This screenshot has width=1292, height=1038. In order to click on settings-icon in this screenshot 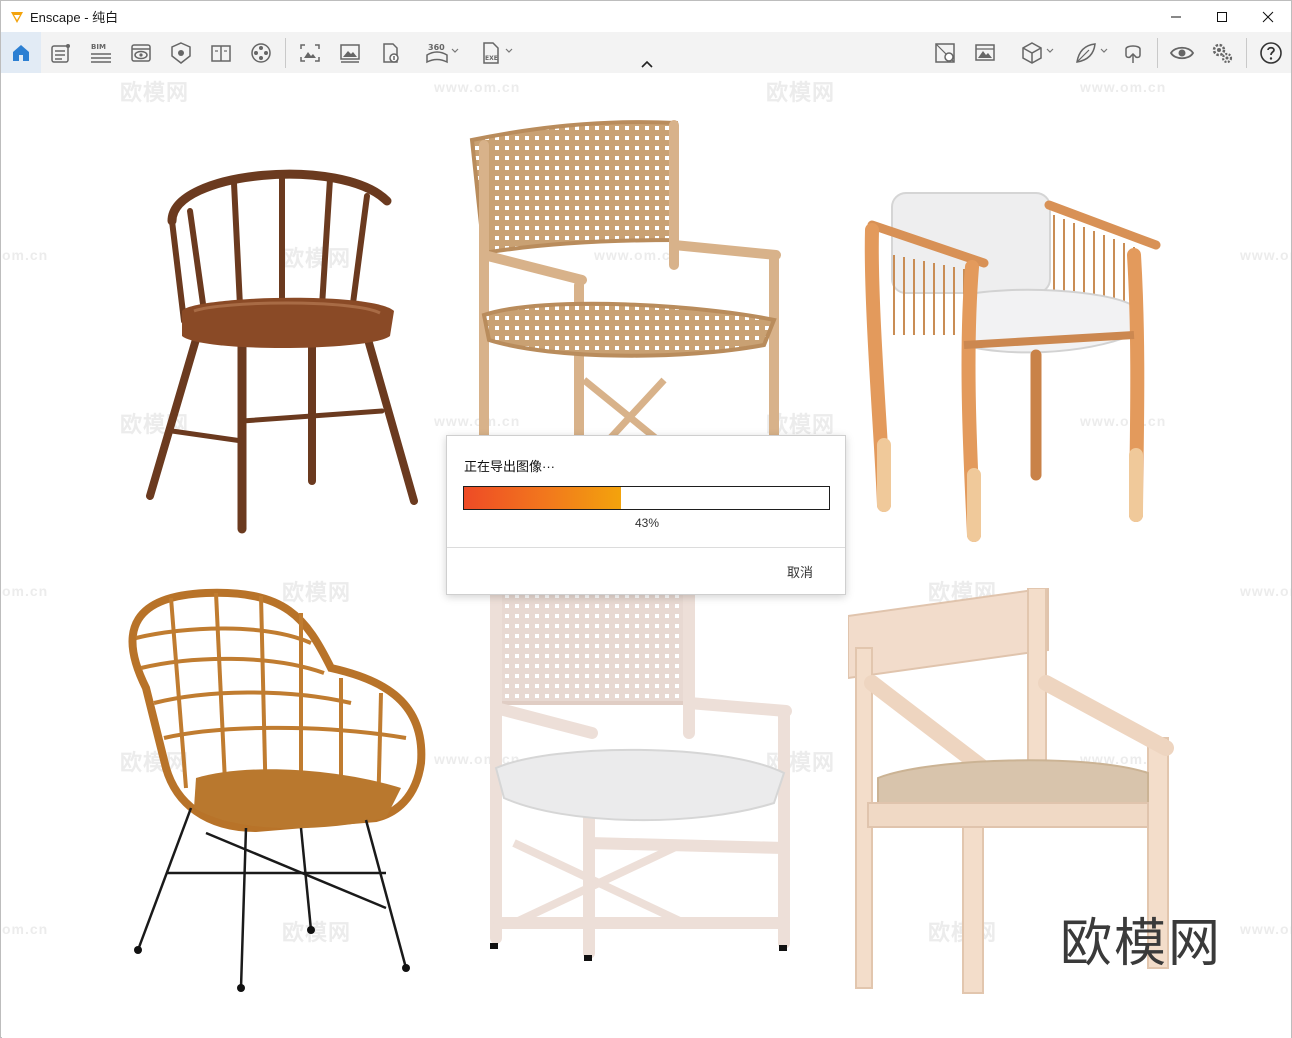, I will do `click(1222, 53)`.